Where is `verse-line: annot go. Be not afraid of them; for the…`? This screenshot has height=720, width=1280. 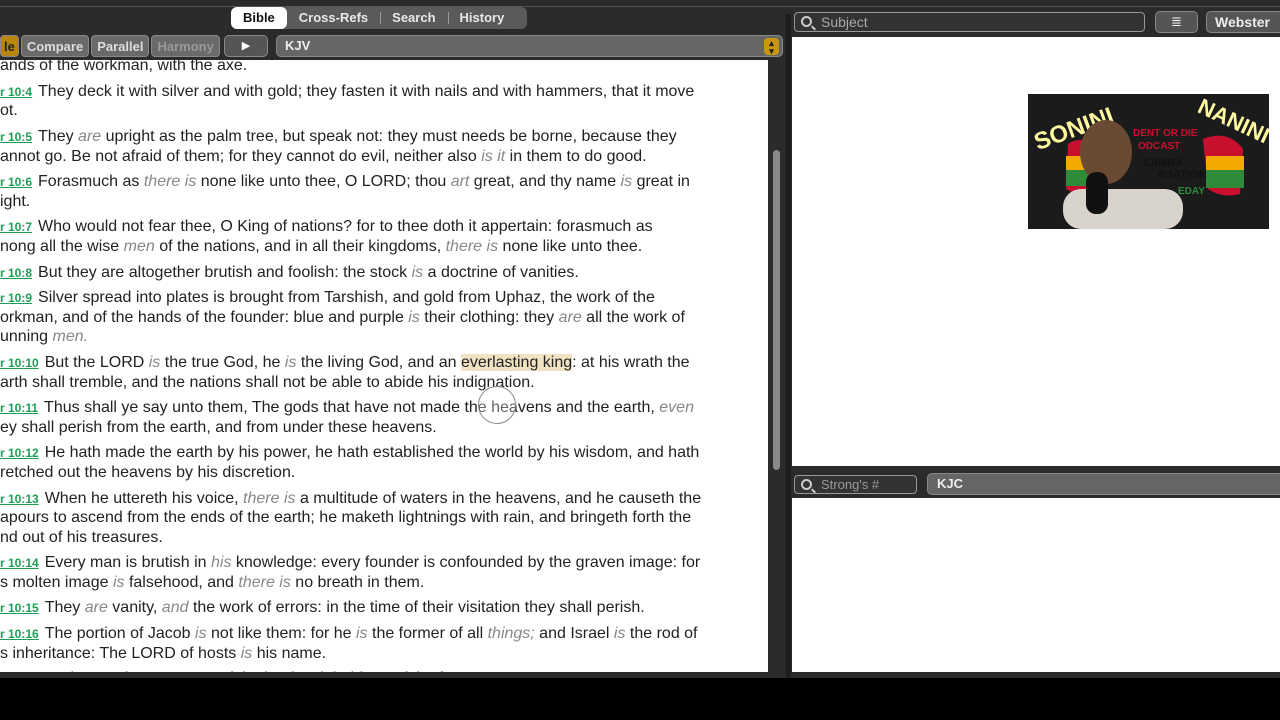 verse-line: annot go. Be not afraid of them; for the… is located at coordinates (380, 157).